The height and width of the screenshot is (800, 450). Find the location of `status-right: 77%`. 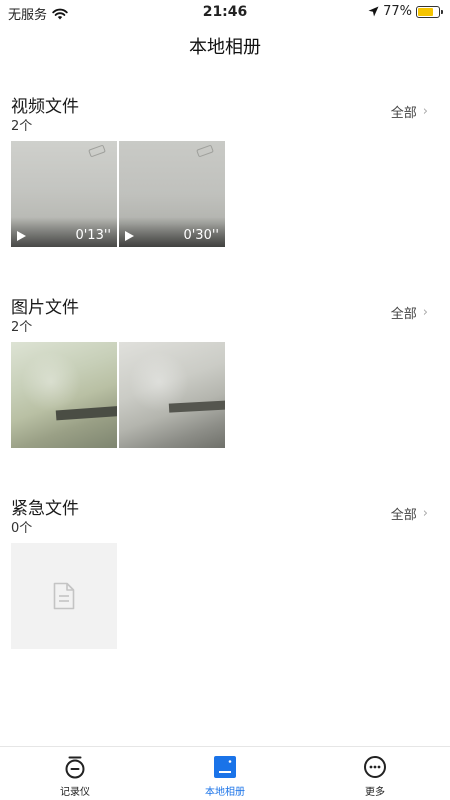

status-right: 77% is located at coordinates (405, 11).